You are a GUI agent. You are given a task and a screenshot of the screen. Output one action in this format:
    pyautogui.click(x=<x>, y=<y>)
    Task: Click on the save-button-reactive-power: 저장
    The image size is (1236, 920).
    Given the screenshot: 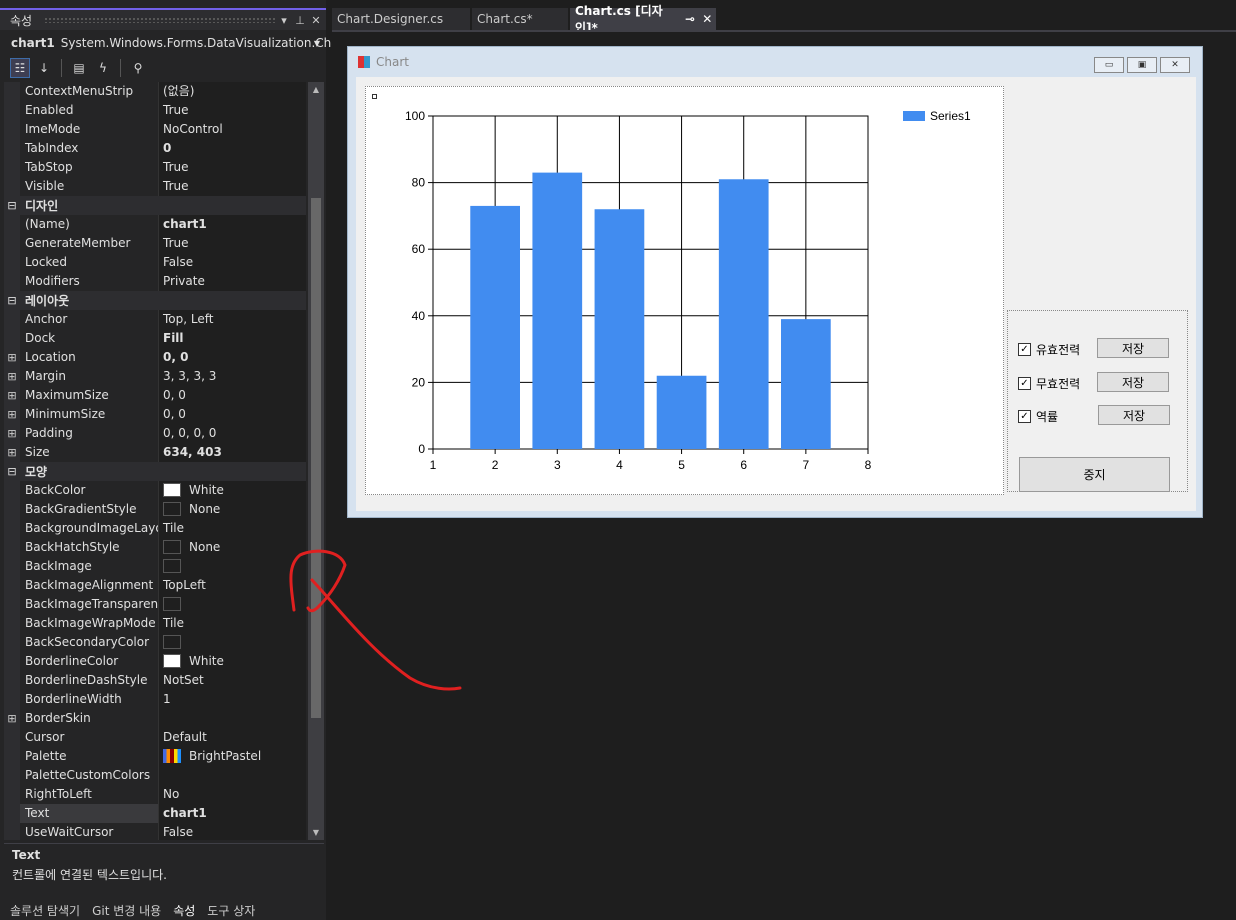 What is the action you would take?
    pyautogui.click(x=1133, y=382)
    